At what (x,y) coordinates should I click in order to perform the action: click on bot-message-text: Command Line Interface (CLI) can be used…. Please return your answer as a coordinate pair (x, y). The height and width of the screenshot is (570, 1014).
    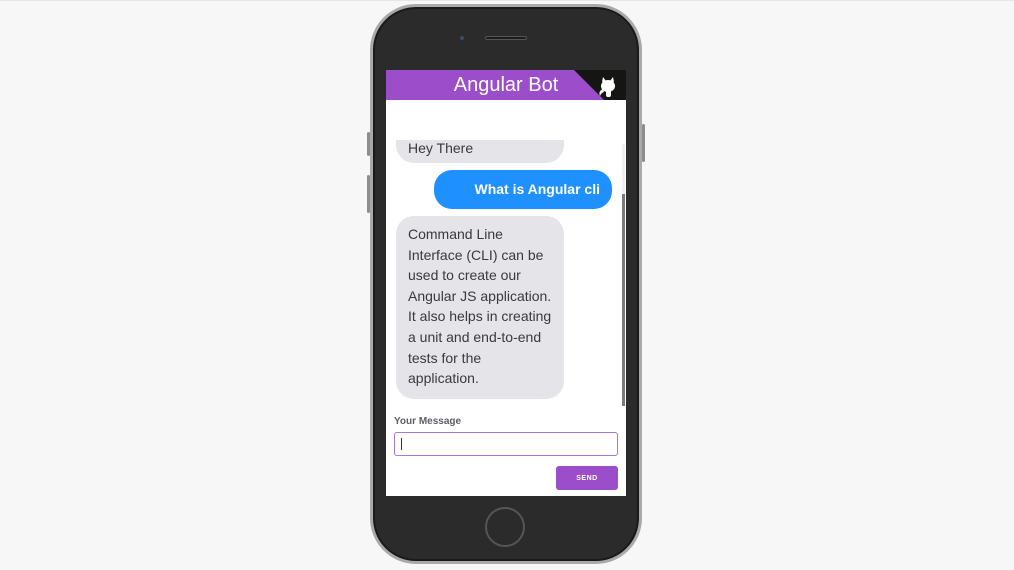
    Looking at the image, I should click on (480, 306).